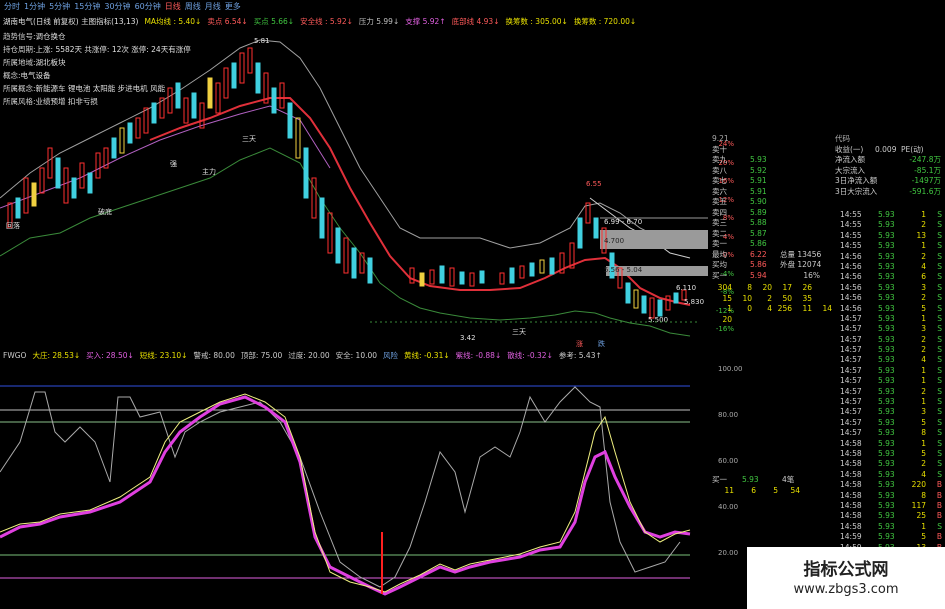  What do you see at coordinates (851, 287) in the screenshot?
I see `tick-cell: 14:56` at bounding box center [851, 287].